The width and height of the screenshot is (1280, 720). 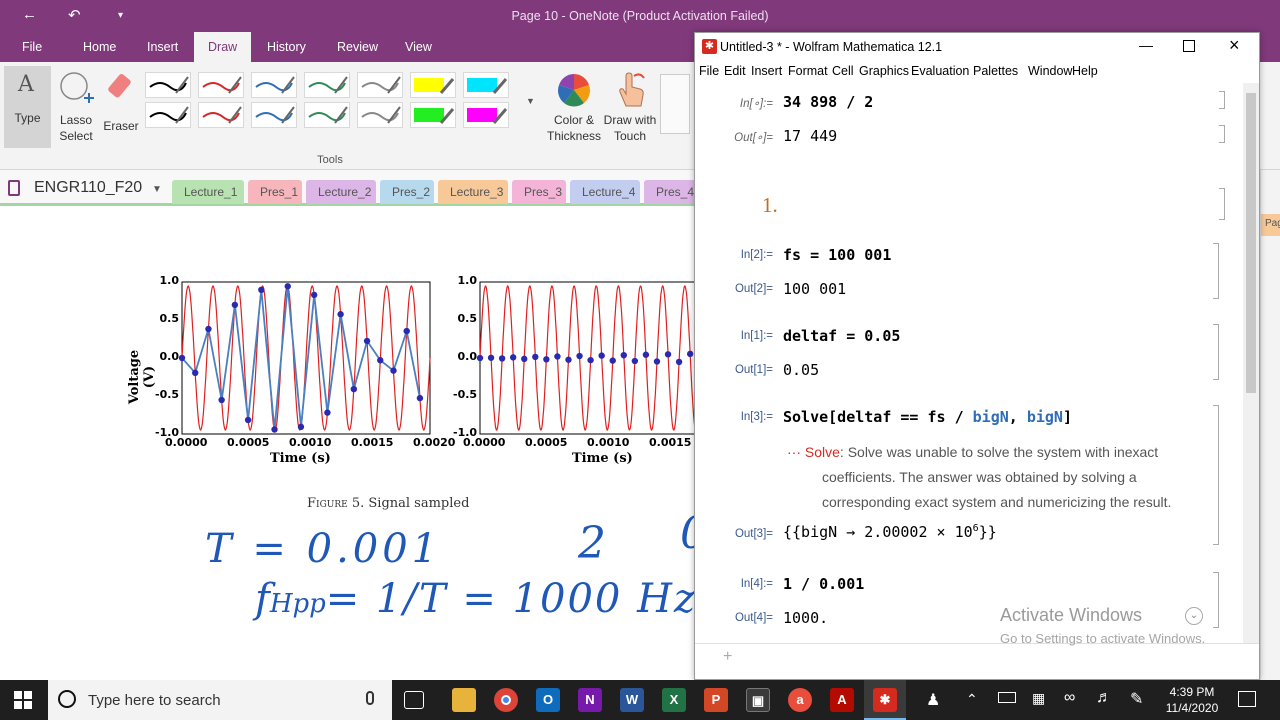 What do you see at coordinates (186, 442) in the screenshot?
I see `x-tick-label: 0.0000` at bounding box center [186, 442].